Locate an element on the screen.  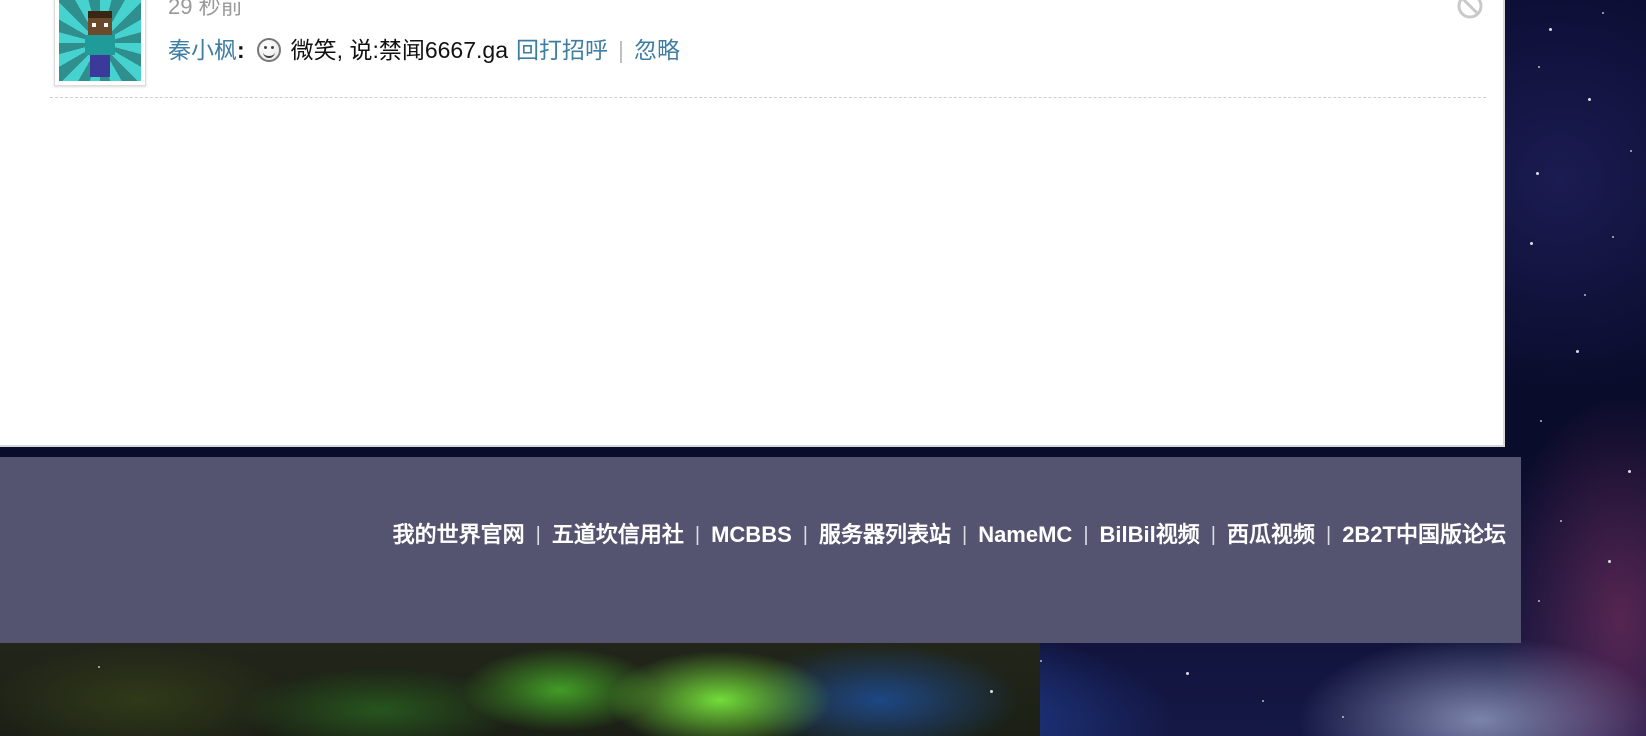
user-link: 秦小枫 is located at coordinates (202, 50).